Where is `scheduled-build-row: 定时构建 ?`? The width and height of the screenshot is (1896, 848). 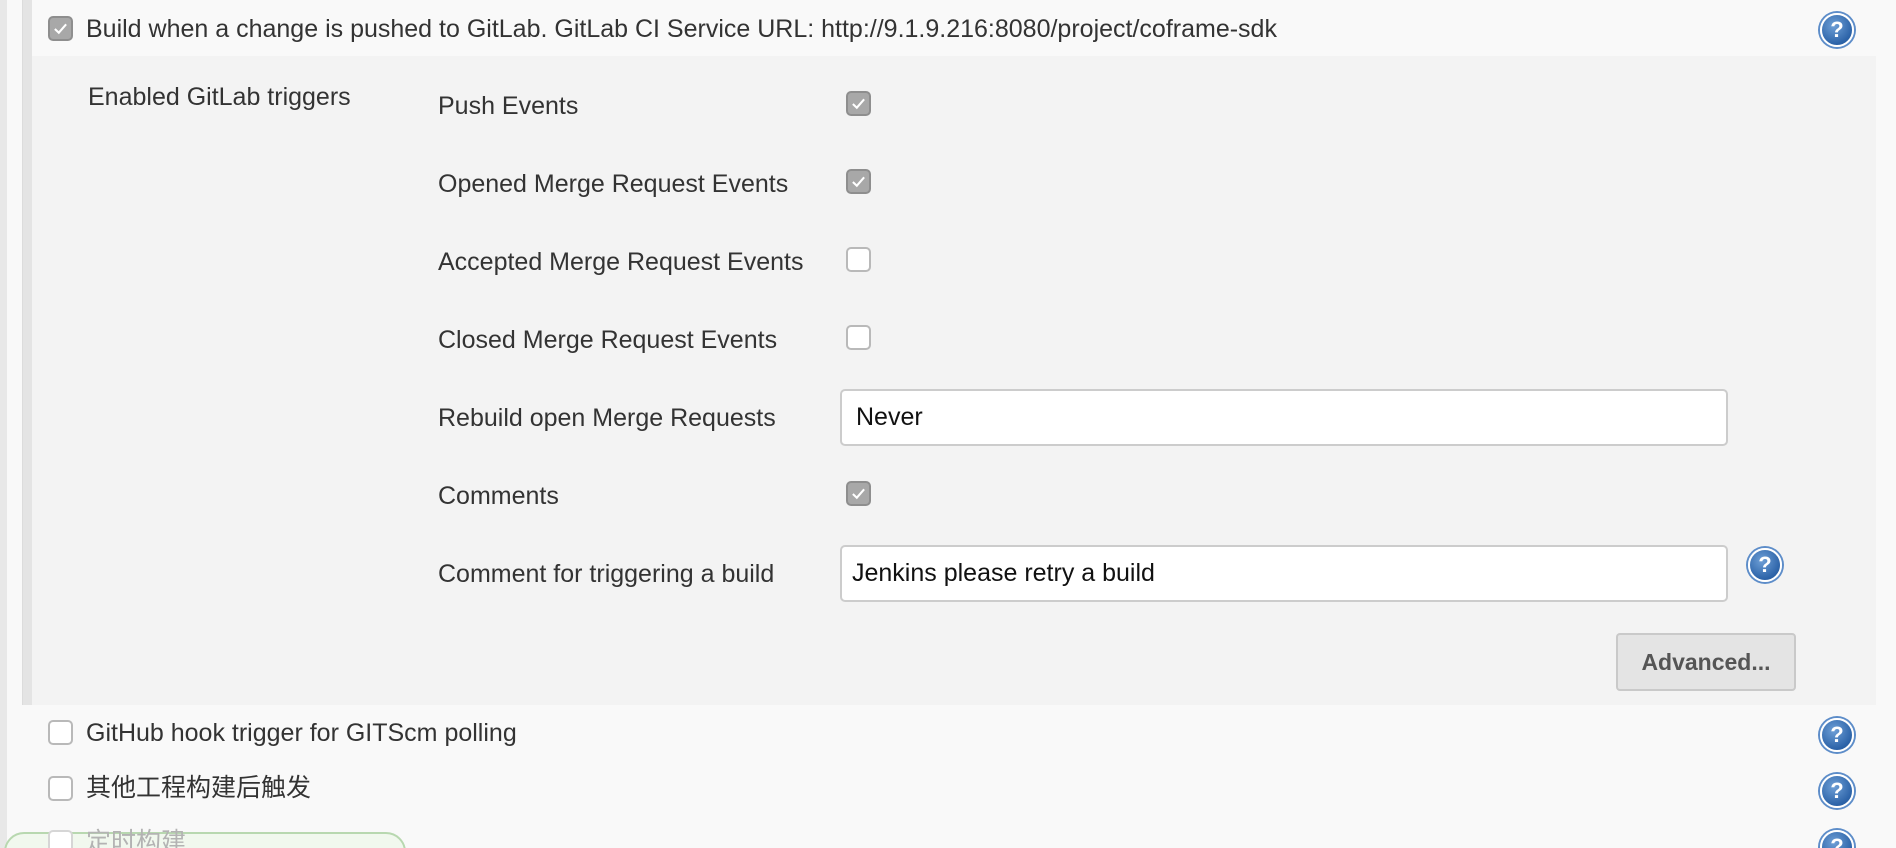
scheduled-build-row: 定时构建 ? is located at coordinates (948, 834).